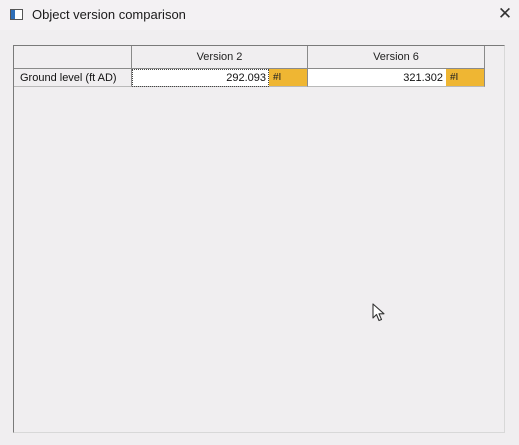 Image resolution: width=519 pixels, height=445 pixels. I want to click on column-header-version-6: Version 6, so click(396, 57).